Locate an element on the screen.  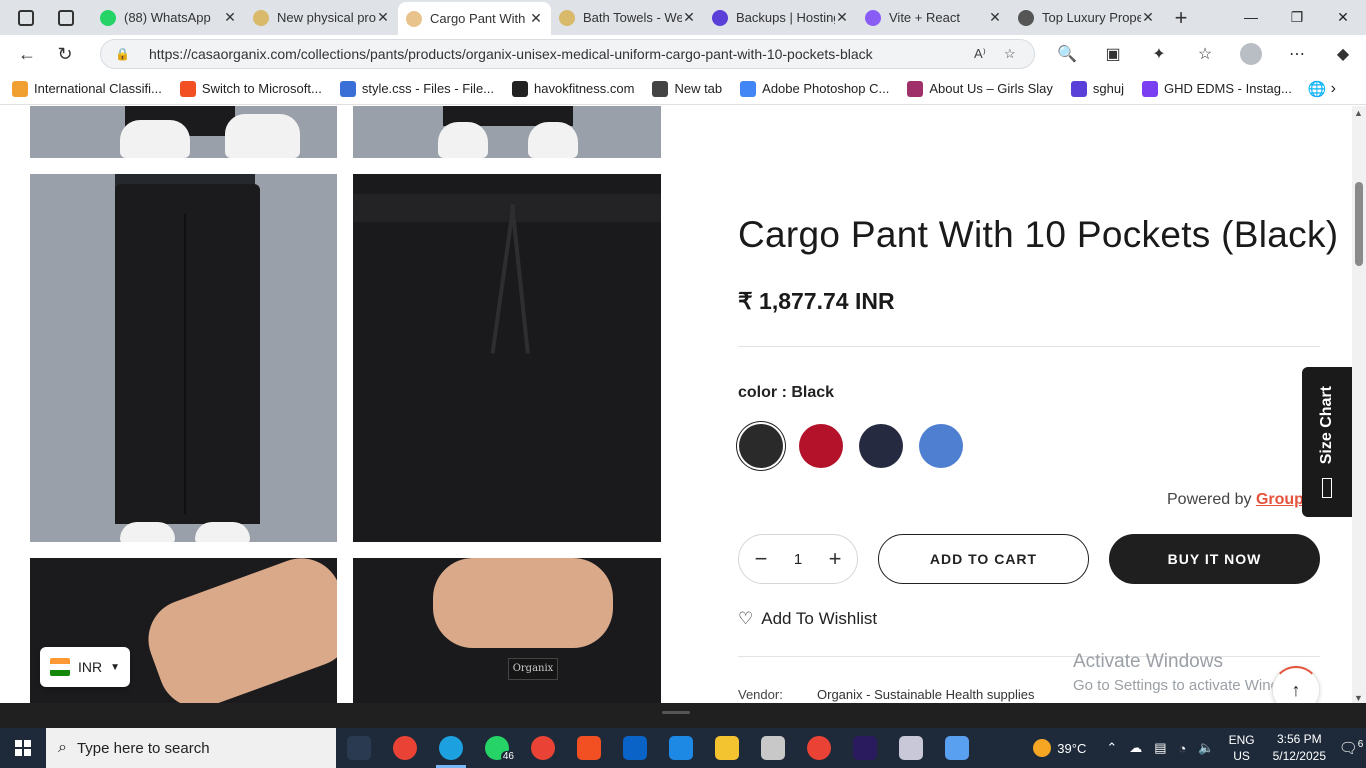
scroll-down-icon: ▼ is located at coordinates (1358, 698).